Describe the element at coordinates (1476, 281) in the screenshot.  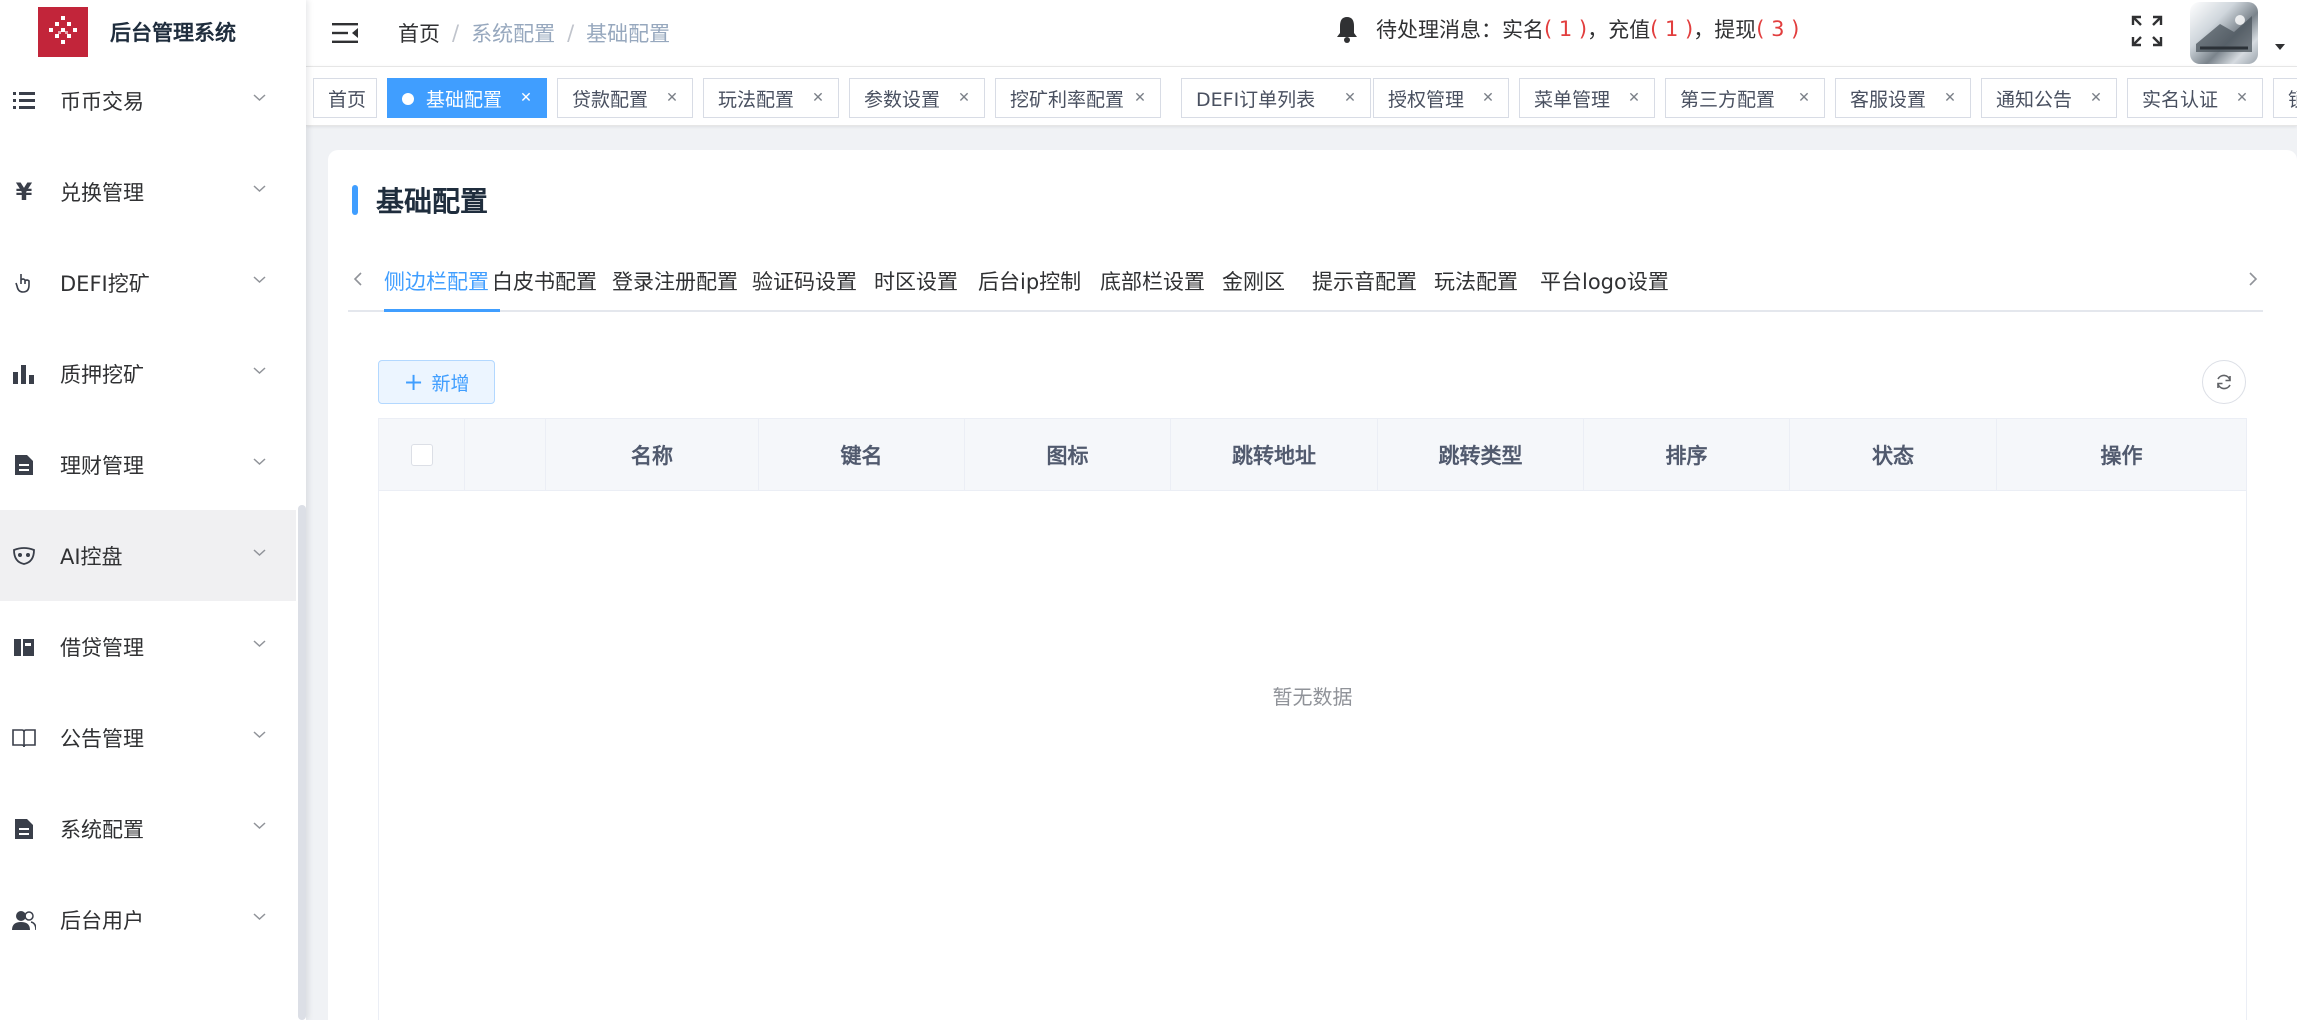
I see `tab-play-config: 玩法配置` at that location.